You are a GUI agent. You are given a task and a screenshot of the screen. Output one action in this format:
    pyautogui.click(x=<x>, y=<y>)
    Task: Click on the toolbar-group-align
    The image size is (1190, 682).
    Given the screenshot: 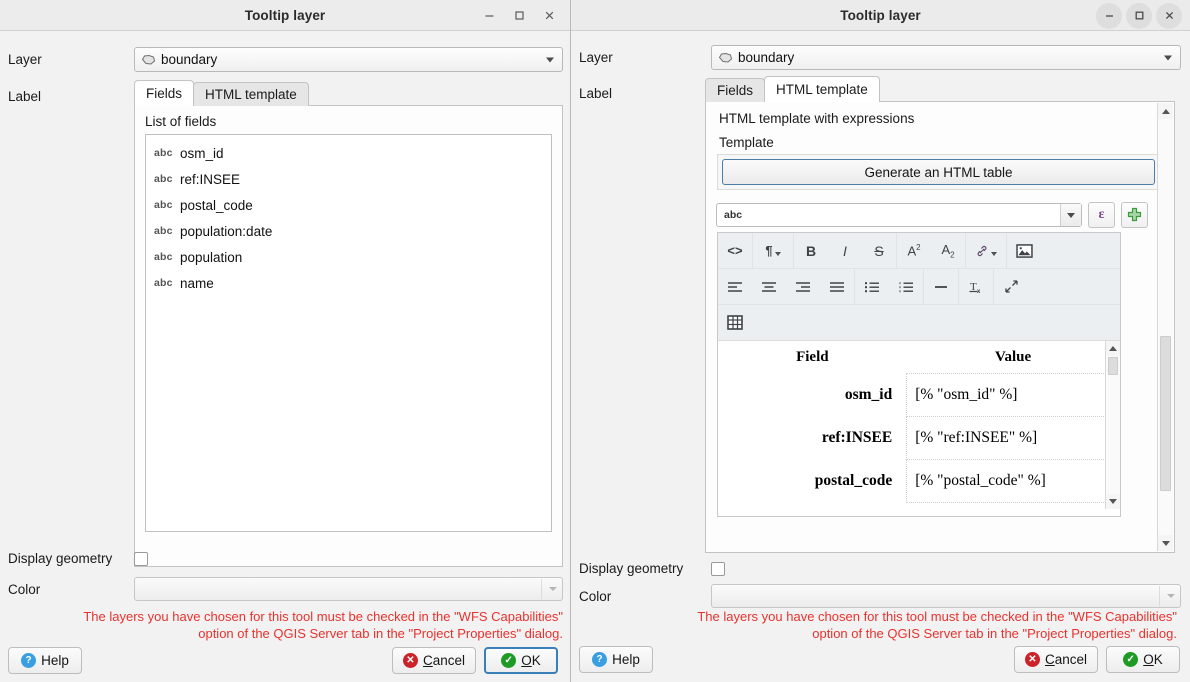 What is the action you would take?
    pyautogui.click(x=786, y=286)
    